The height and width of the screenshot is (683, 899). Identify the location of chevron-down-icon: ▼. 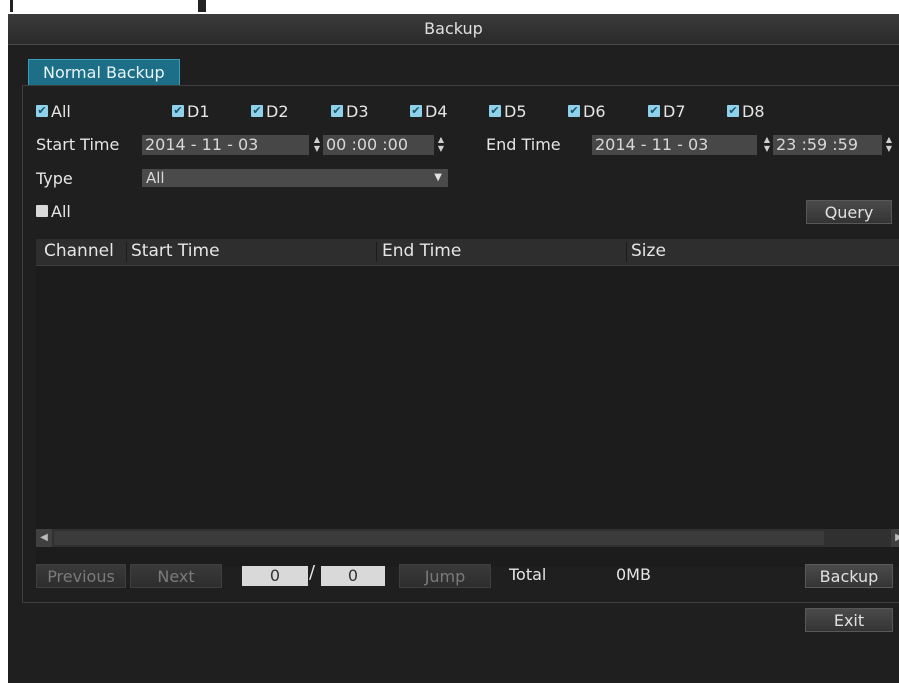
(438, 177).